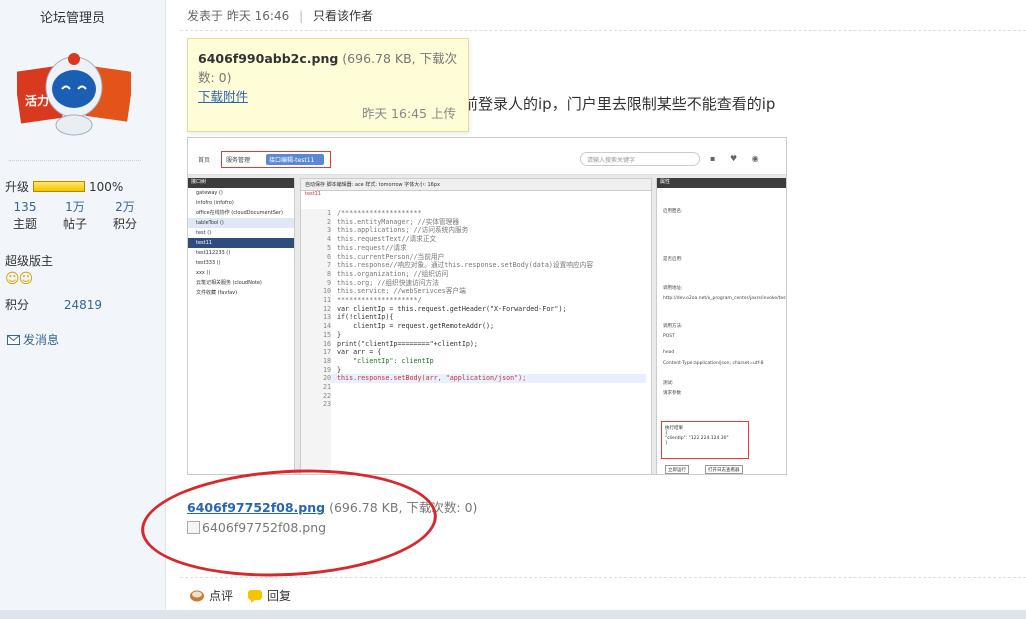 The image size is (1026, 619). What do you see at coordinates (391, 256) in the screenshot?
I see `code-line: this.currentPerson//当前用户` at bounding box center [391, 256].